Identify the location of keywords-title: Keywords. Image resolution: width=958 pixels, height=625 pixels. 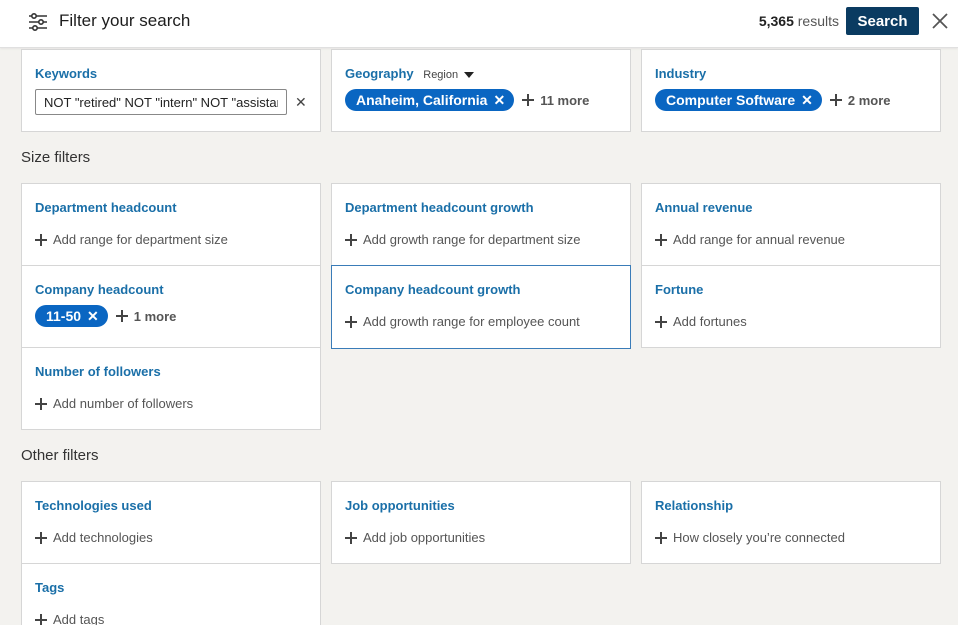
(66, 73).